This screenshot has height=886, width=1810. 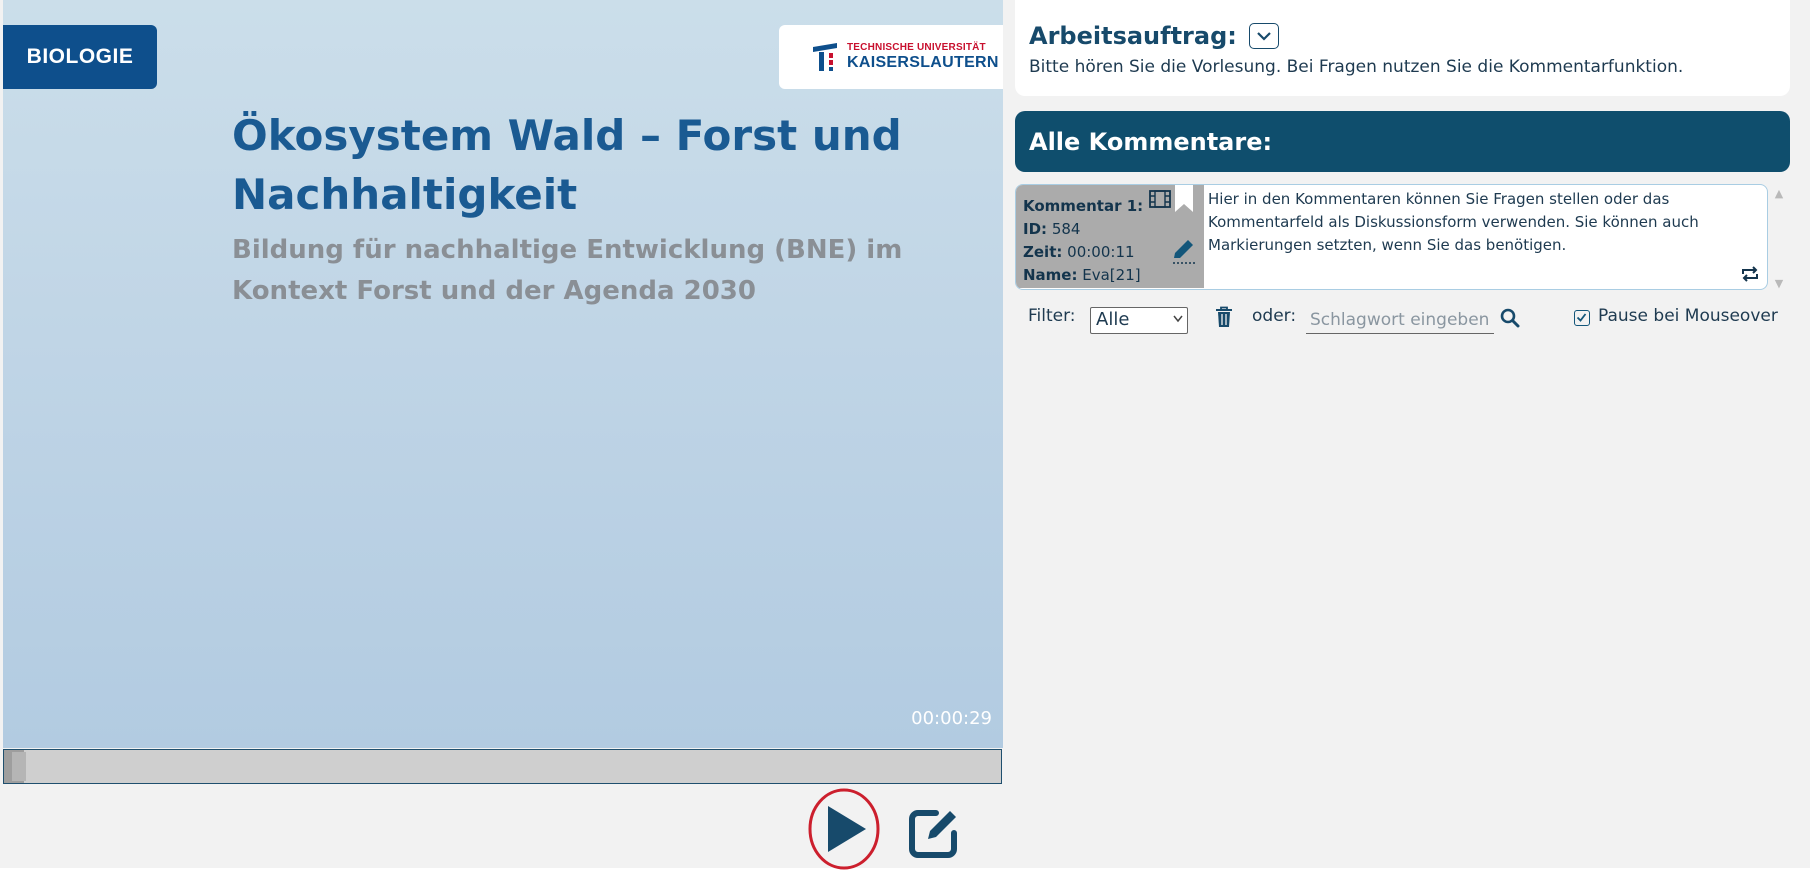 I want to click on university-name-line1: TECHNISCHE UNIVERSITÄT, so click(x=916, y=47).